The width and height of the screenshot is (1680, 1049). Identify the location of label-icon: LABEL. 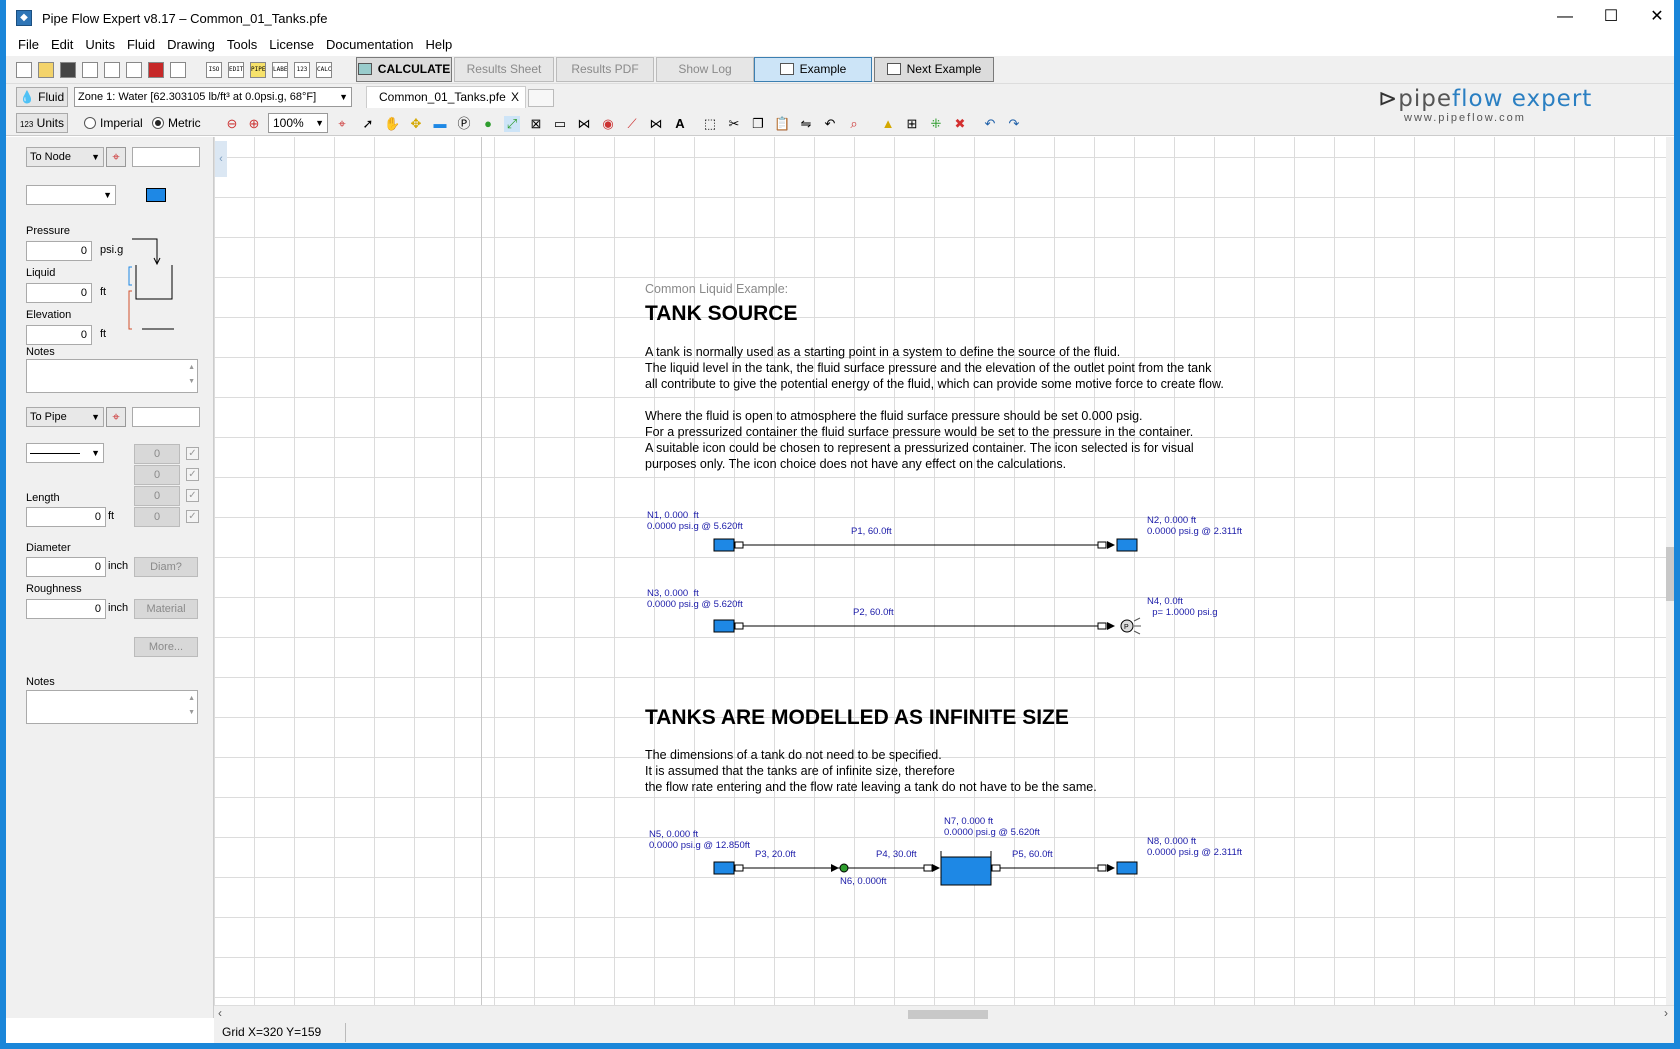
(280, 70).